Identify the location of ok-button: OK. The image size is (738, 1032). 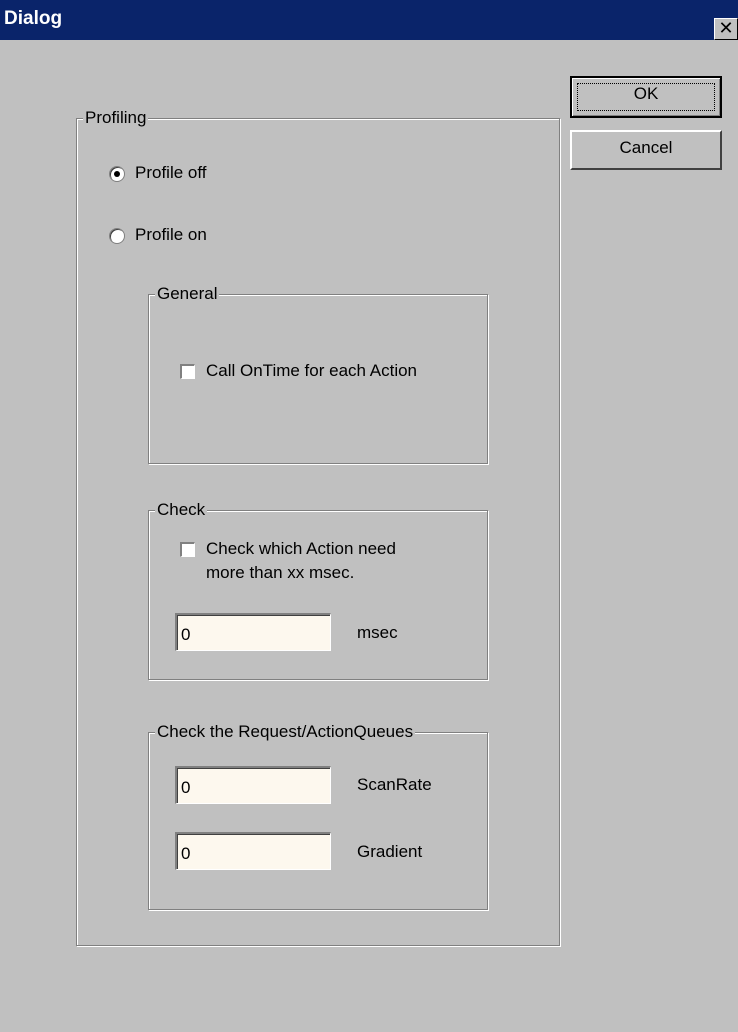
(646, 97).